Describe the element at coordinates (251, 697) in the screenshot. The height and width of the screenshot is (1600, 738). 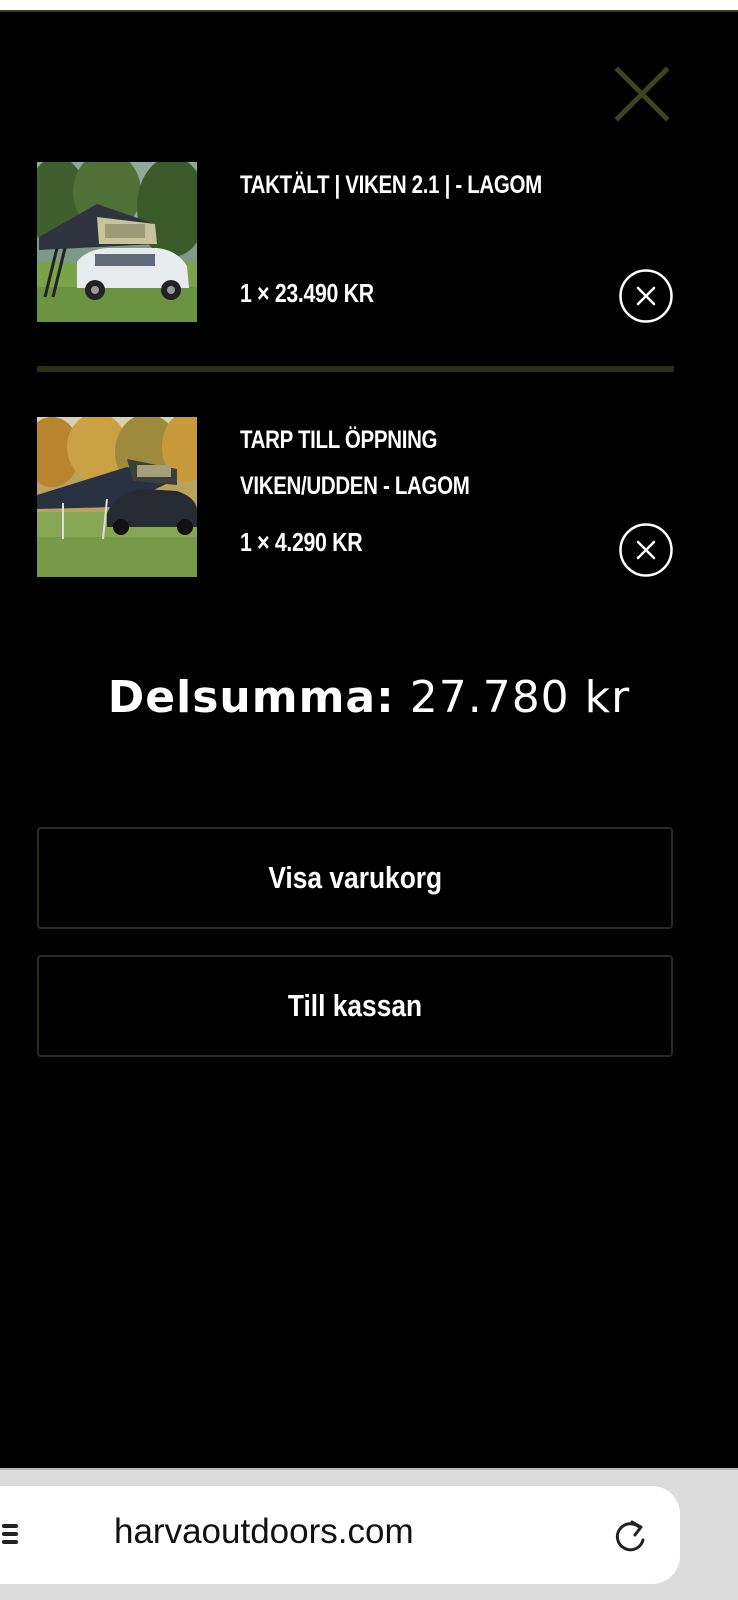
I see `subtotal-label: Delsumma:` at that location.